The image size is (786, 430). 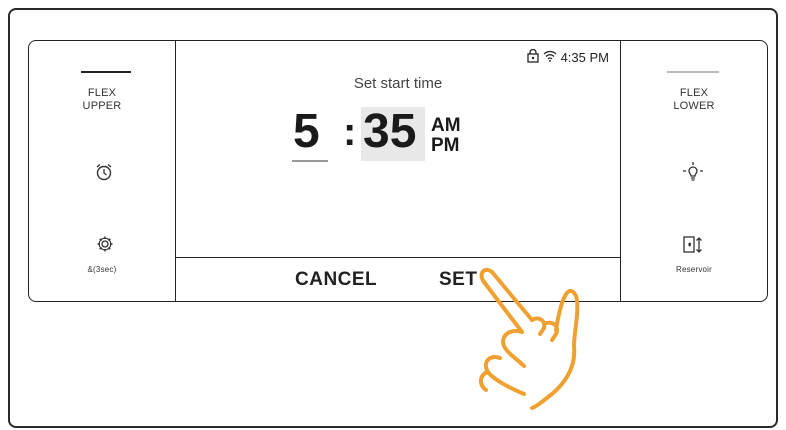 What do you see at coordinates (306, 132) in the screenshot?
I see `hour-field: 5` at bounding box center [306, 132].